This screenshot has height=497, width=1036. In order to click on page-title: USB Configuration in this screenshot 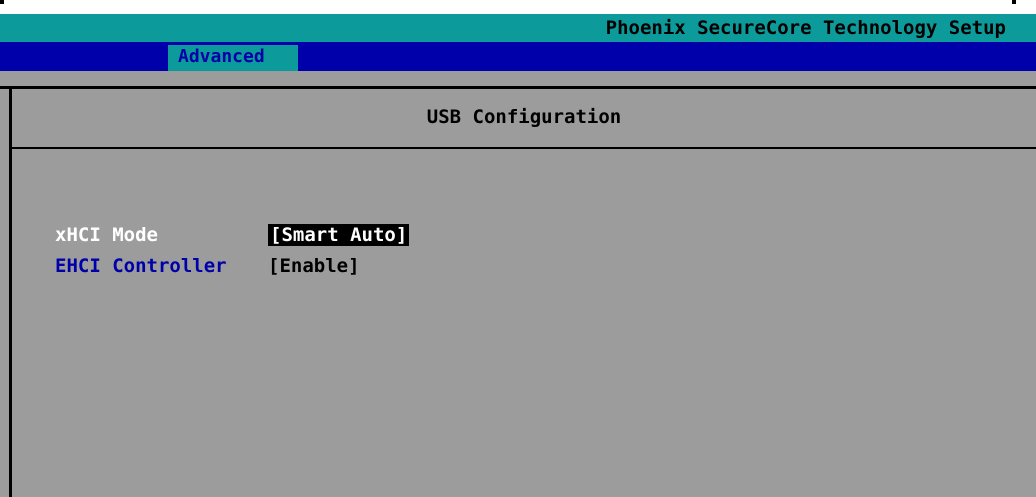, I will do `click(524, 117)`.